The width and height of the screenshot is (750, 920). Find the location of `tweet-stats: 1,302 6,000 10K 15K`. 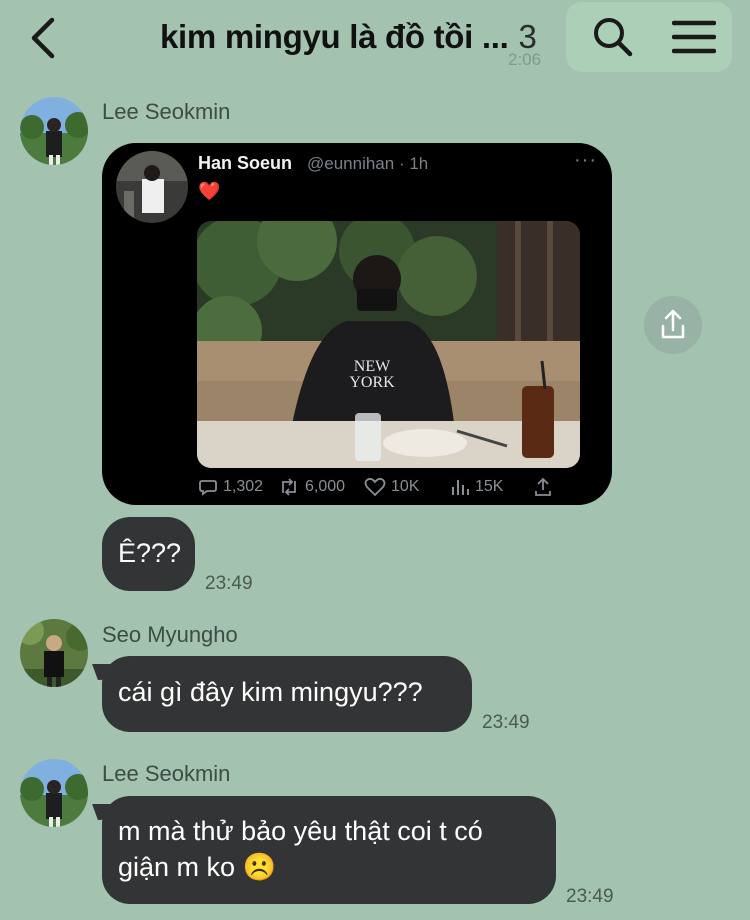

tweet-stats: 1,302 6,000 10K 15K is located at coordinates (398, 489).